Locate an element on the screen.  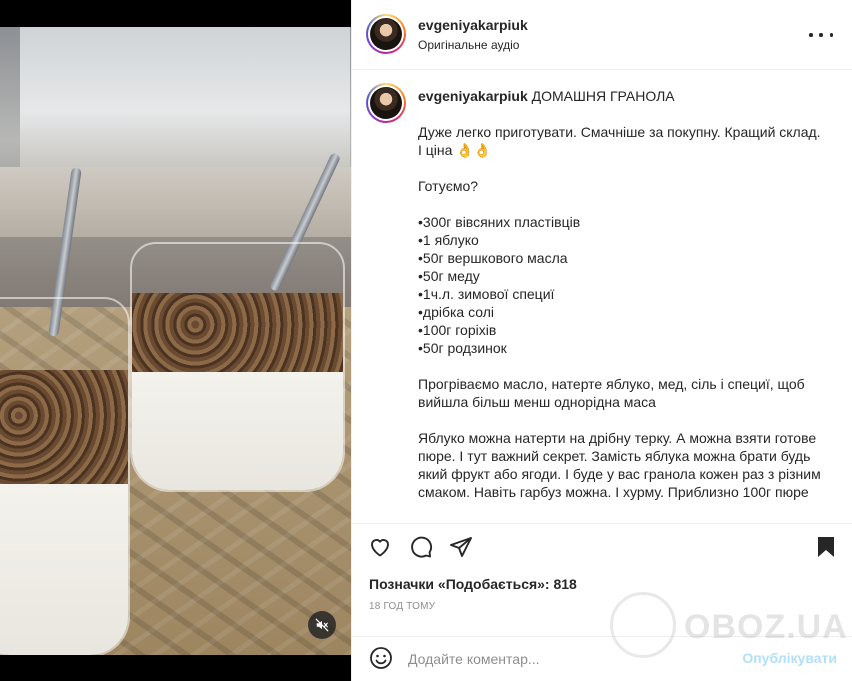
likes-count: Позначки «Подобається»: 818 is located at coordinates (473, 584).